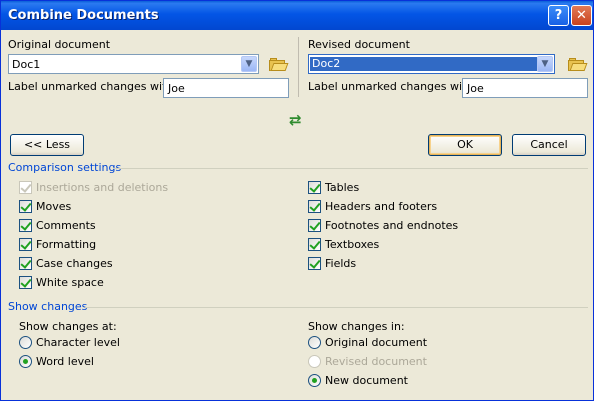 This screenshot has width=596, height=403. I want to click on white-space-label: White space, so click(70, 282).